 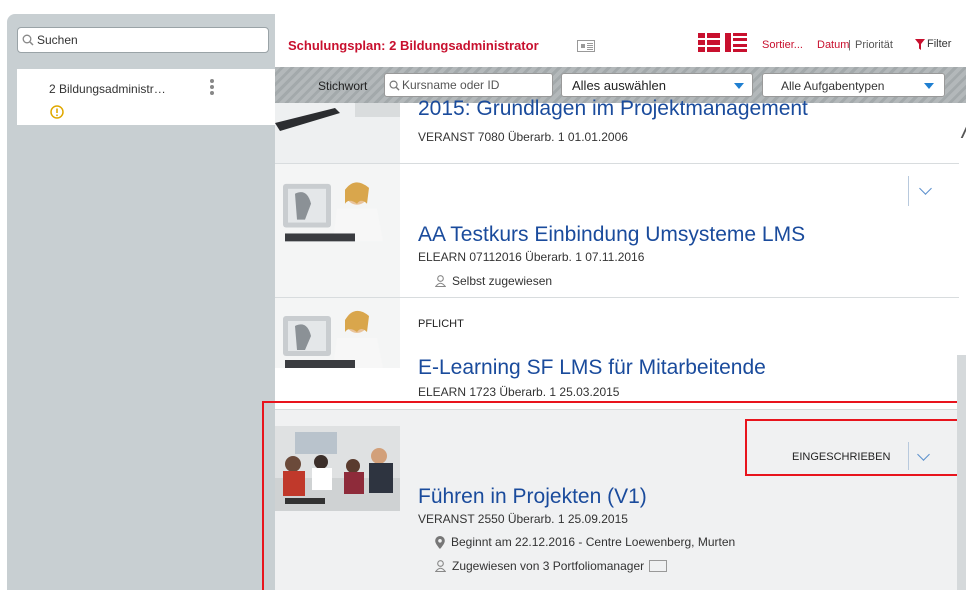 What do you see at coordinates (523, 137) in the screenshot?
I see `course-meta: VERANST 7080 Überarb. 1 01.01.2006` at bounding box center [523, 137].